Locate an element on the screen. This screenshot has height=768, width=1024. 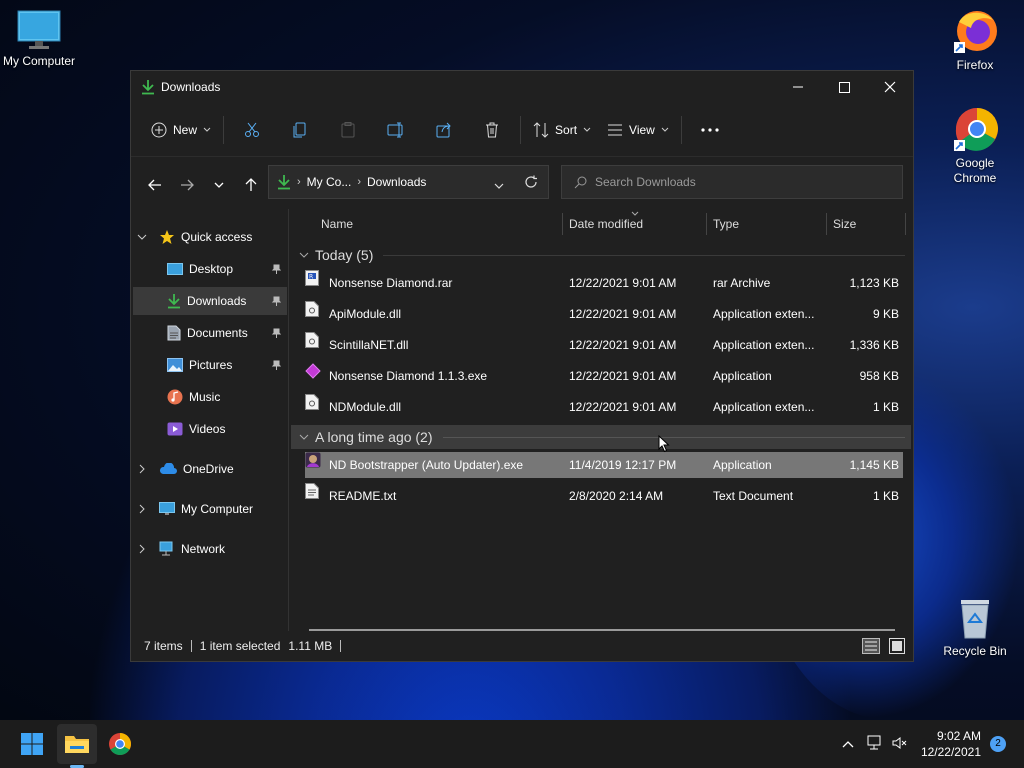
share-button is located at coordinates (444, 130).